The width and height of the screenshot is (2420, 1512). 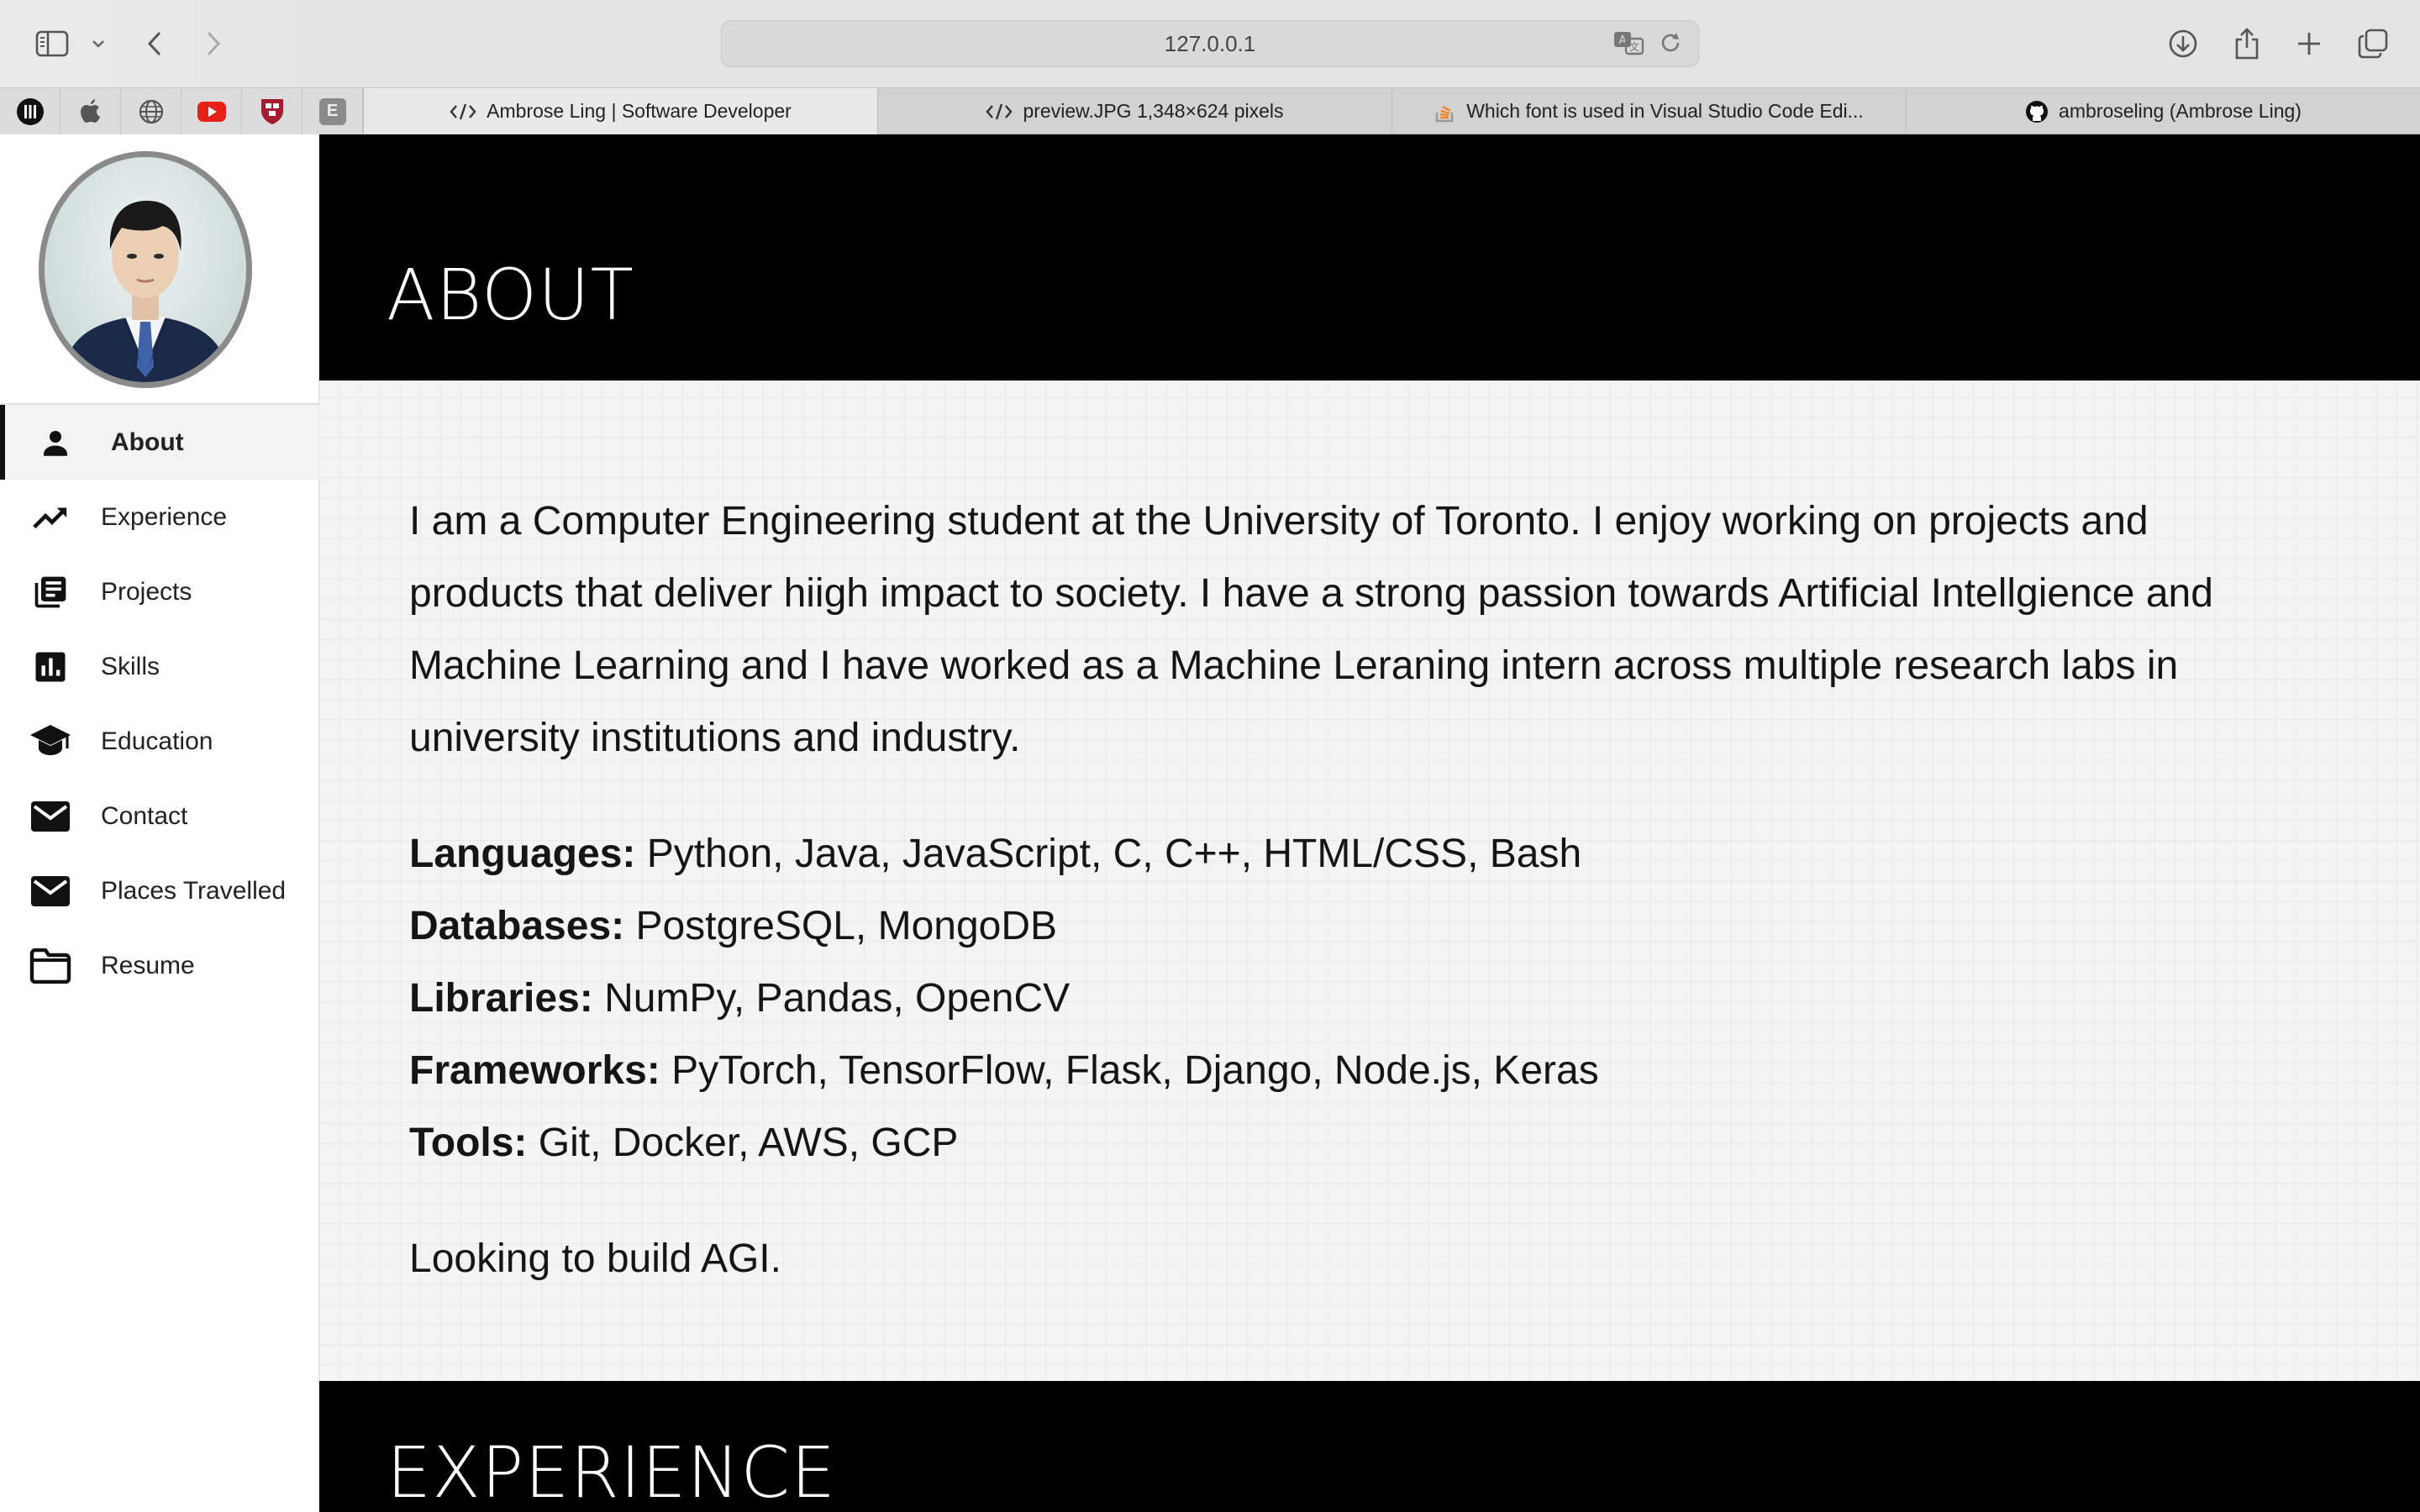 I want to click on sidebar-item-education: Education, so click(x=159, y=741).